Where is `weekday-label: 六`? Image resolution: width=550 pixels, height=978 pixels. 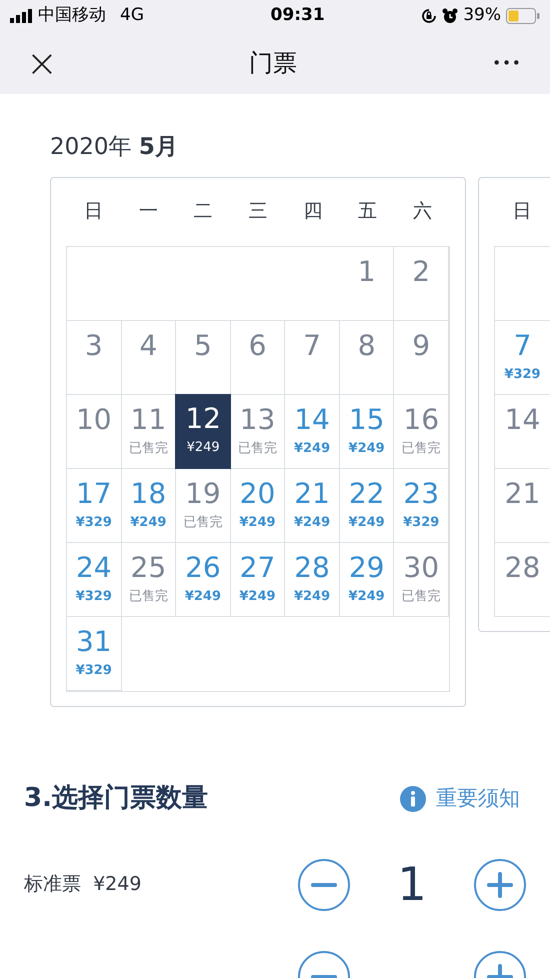
weekday-label: 六 is located at coordinates (423, 211).